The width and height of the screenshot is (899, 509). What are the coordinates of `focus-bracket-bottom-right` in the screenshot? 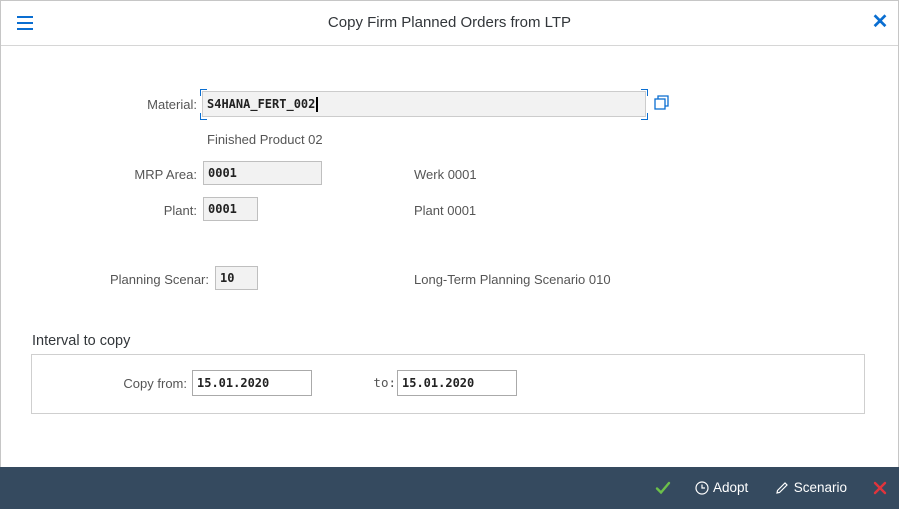 It's located at (644, 116).